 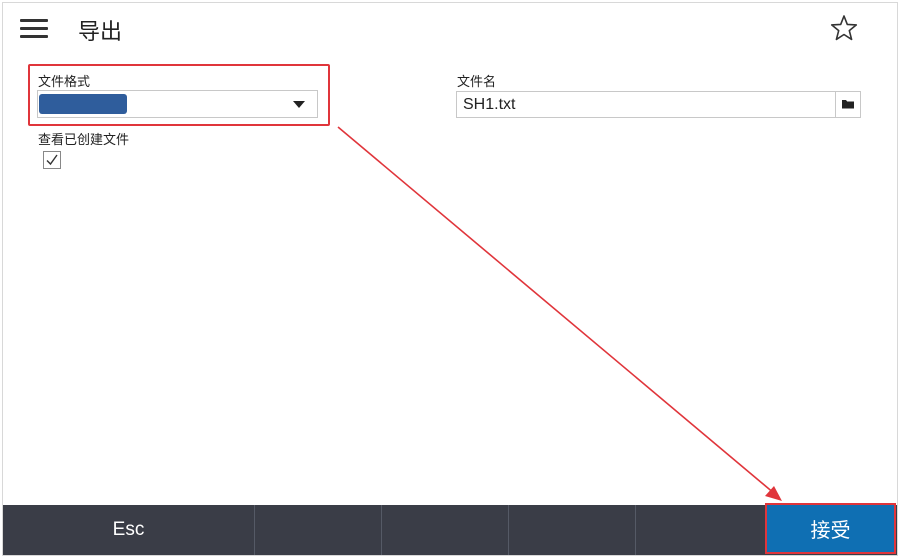 What do you see at coordinates (35, 28) in the screenshot?
I see `hamburger-menu-icon` at bounding box center [35, 28].